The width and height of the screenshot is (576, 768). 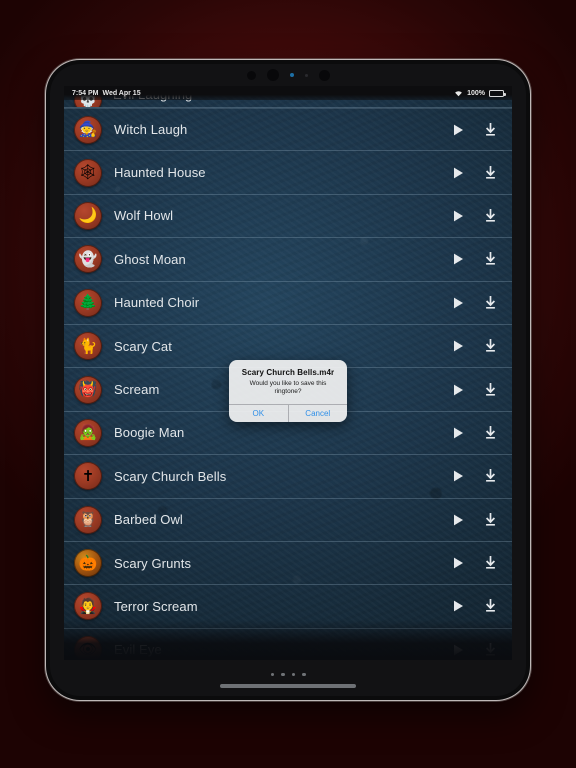 I want to click on zombie-icon: 🧛, so click(x=88, y=606).